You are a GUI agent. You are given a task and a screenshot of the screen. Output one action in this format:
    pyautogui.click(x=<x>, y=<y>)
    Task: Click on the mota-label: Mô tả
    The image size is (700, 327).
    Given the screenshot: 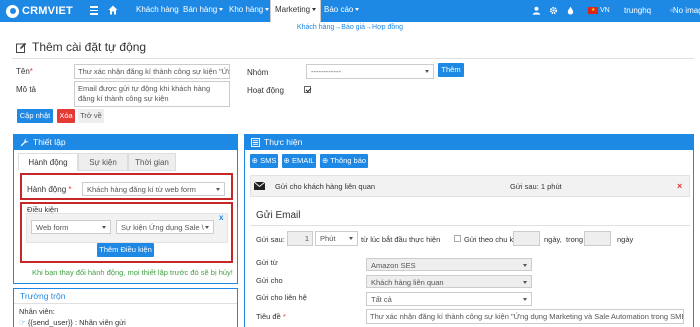 What is the action you would take?
    pyautogui.click(x=26, y=89)
    